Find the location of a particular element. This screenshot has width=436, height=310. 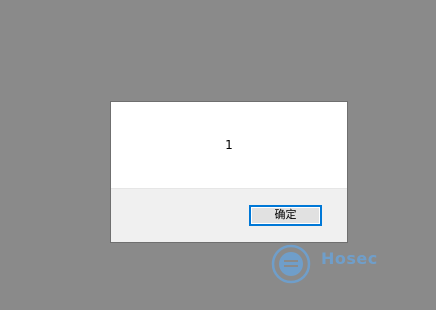

dialog-message: 1 is located at coordinates (229, 145).